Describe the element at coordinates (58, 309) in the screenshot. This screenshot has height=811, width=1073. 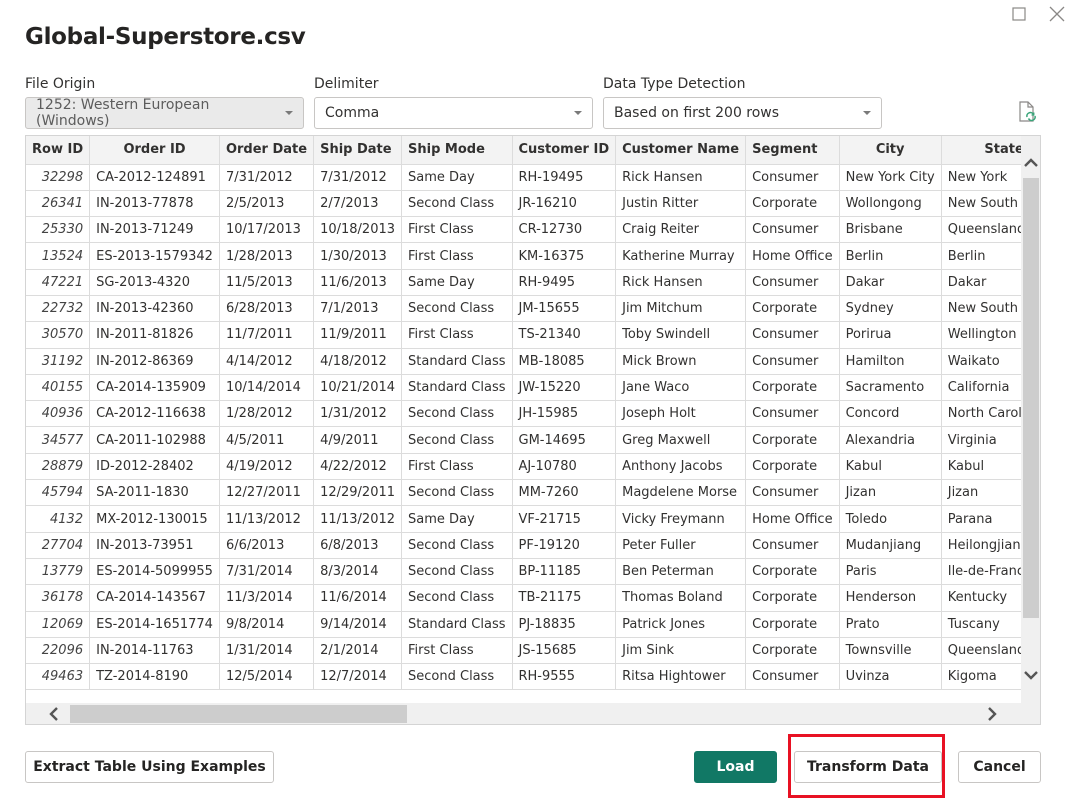
I see `table-cell: 22732` at that location.